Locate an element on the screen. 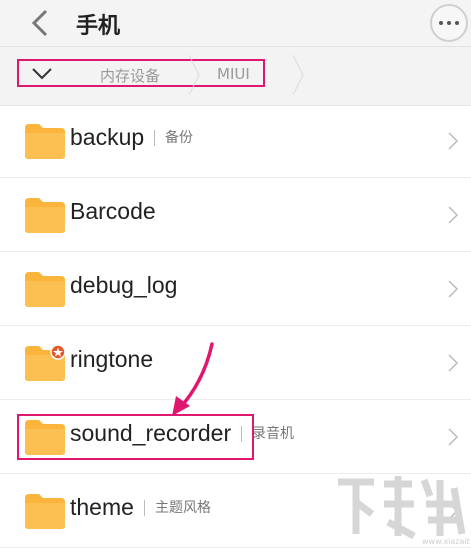 This screenshot has width=471, height=548. file-row: debug_log is located at coordinates (235, 290).